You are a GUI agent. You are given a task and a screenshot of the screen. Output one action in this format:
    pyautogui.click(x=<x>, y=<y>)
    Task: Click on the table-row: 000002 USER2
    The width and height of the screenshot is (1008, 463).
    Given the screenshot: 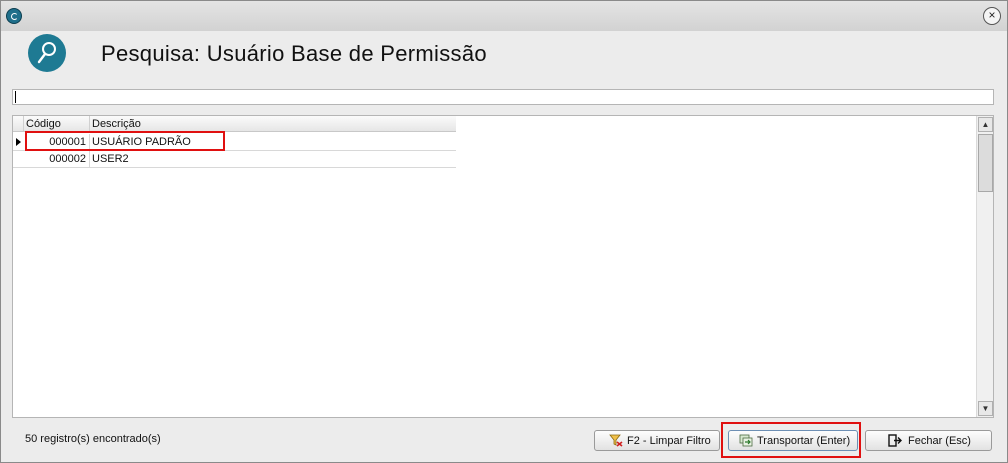 What is the action you would take?
    pyautogui.click(x=234, y=159)
    